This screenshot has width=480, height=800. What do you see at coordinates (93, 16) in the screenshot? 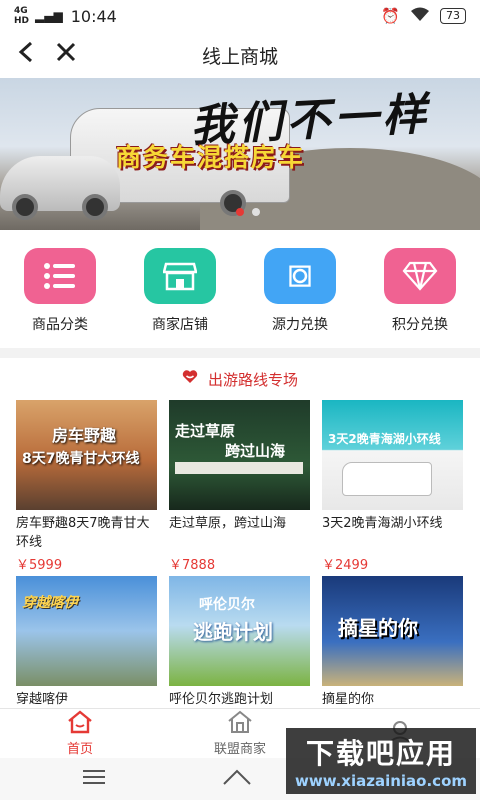
I see `status-time: 10:44` at bounding box center [93, 16].